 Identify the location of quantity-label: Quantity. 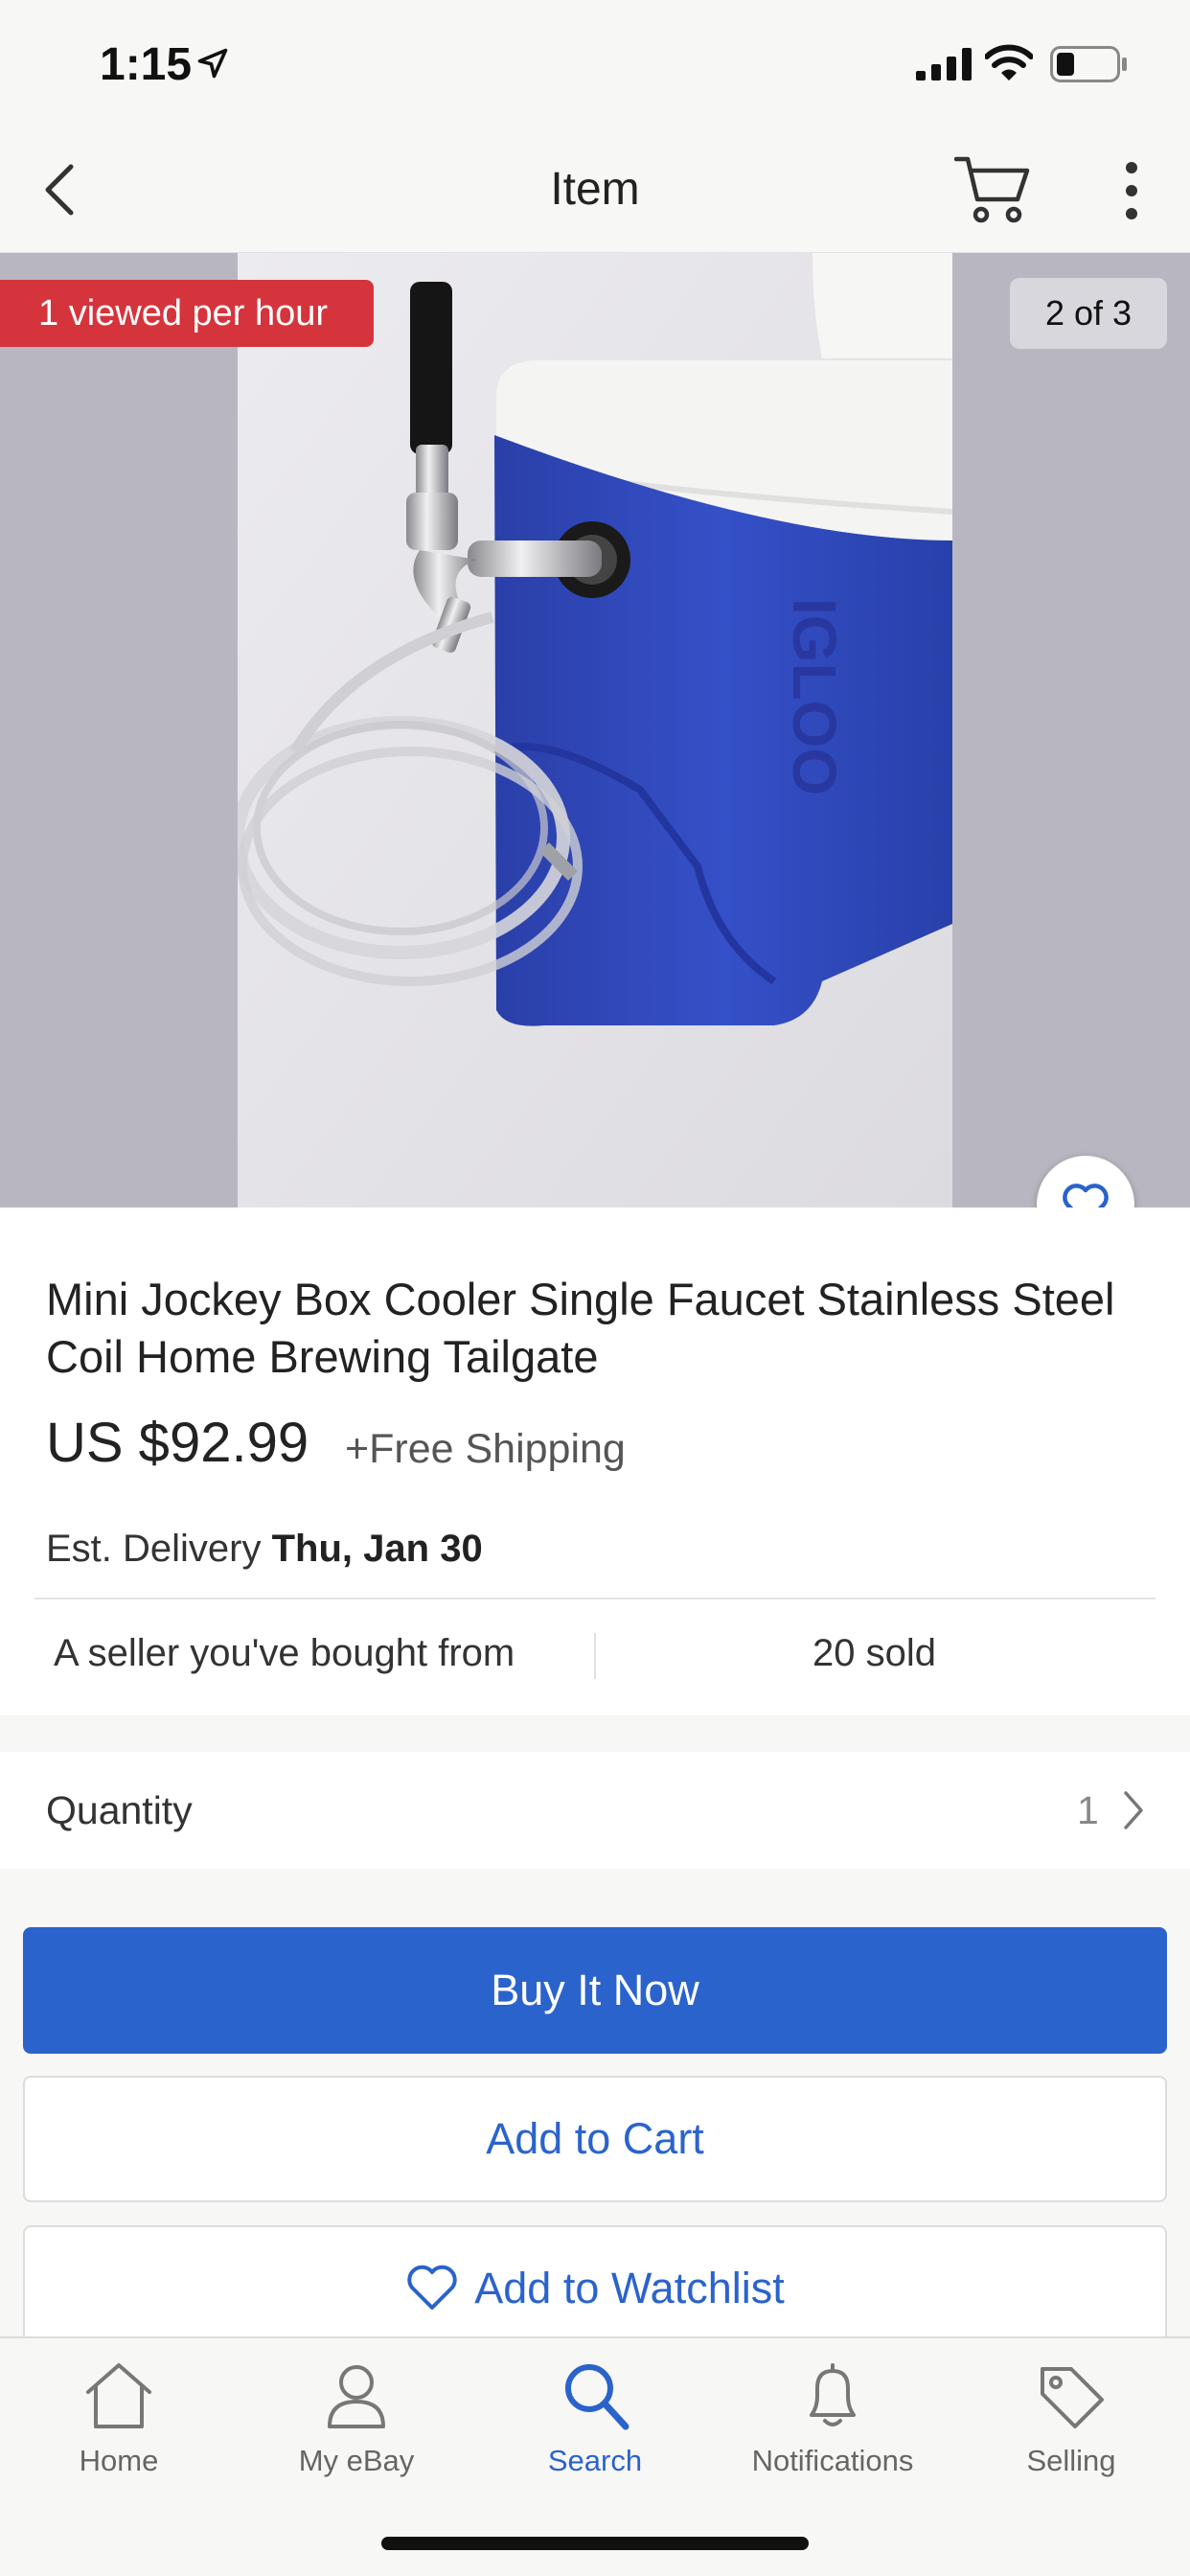
(120, 1810).